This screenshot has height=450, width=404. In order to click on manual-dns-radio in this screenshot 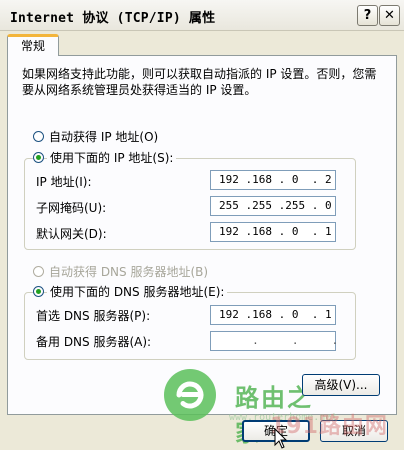, I will do `click(38, 291)`.